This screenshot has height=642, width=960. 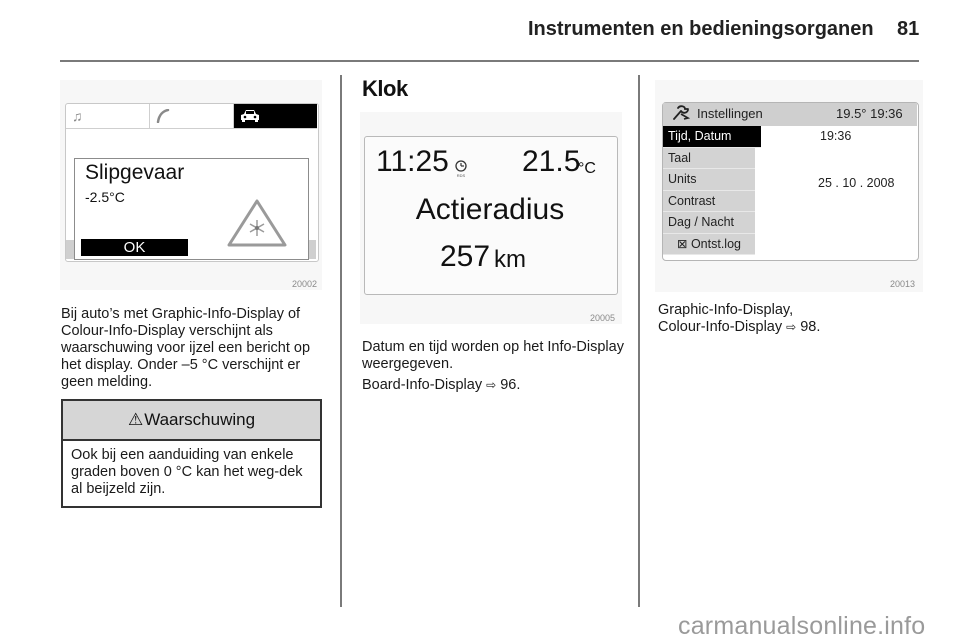 I want to click on figure-id: 20005, so click(x=603, y=318).